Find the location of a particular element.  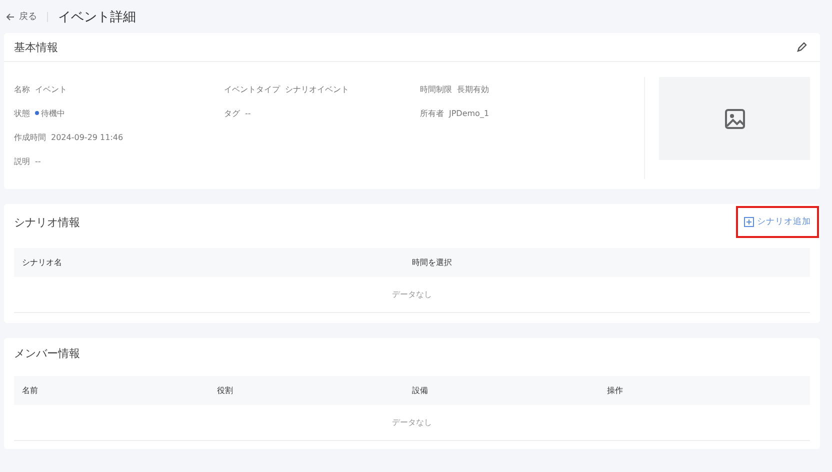

field-label: 所有者 is located at coordinates (432, 113).